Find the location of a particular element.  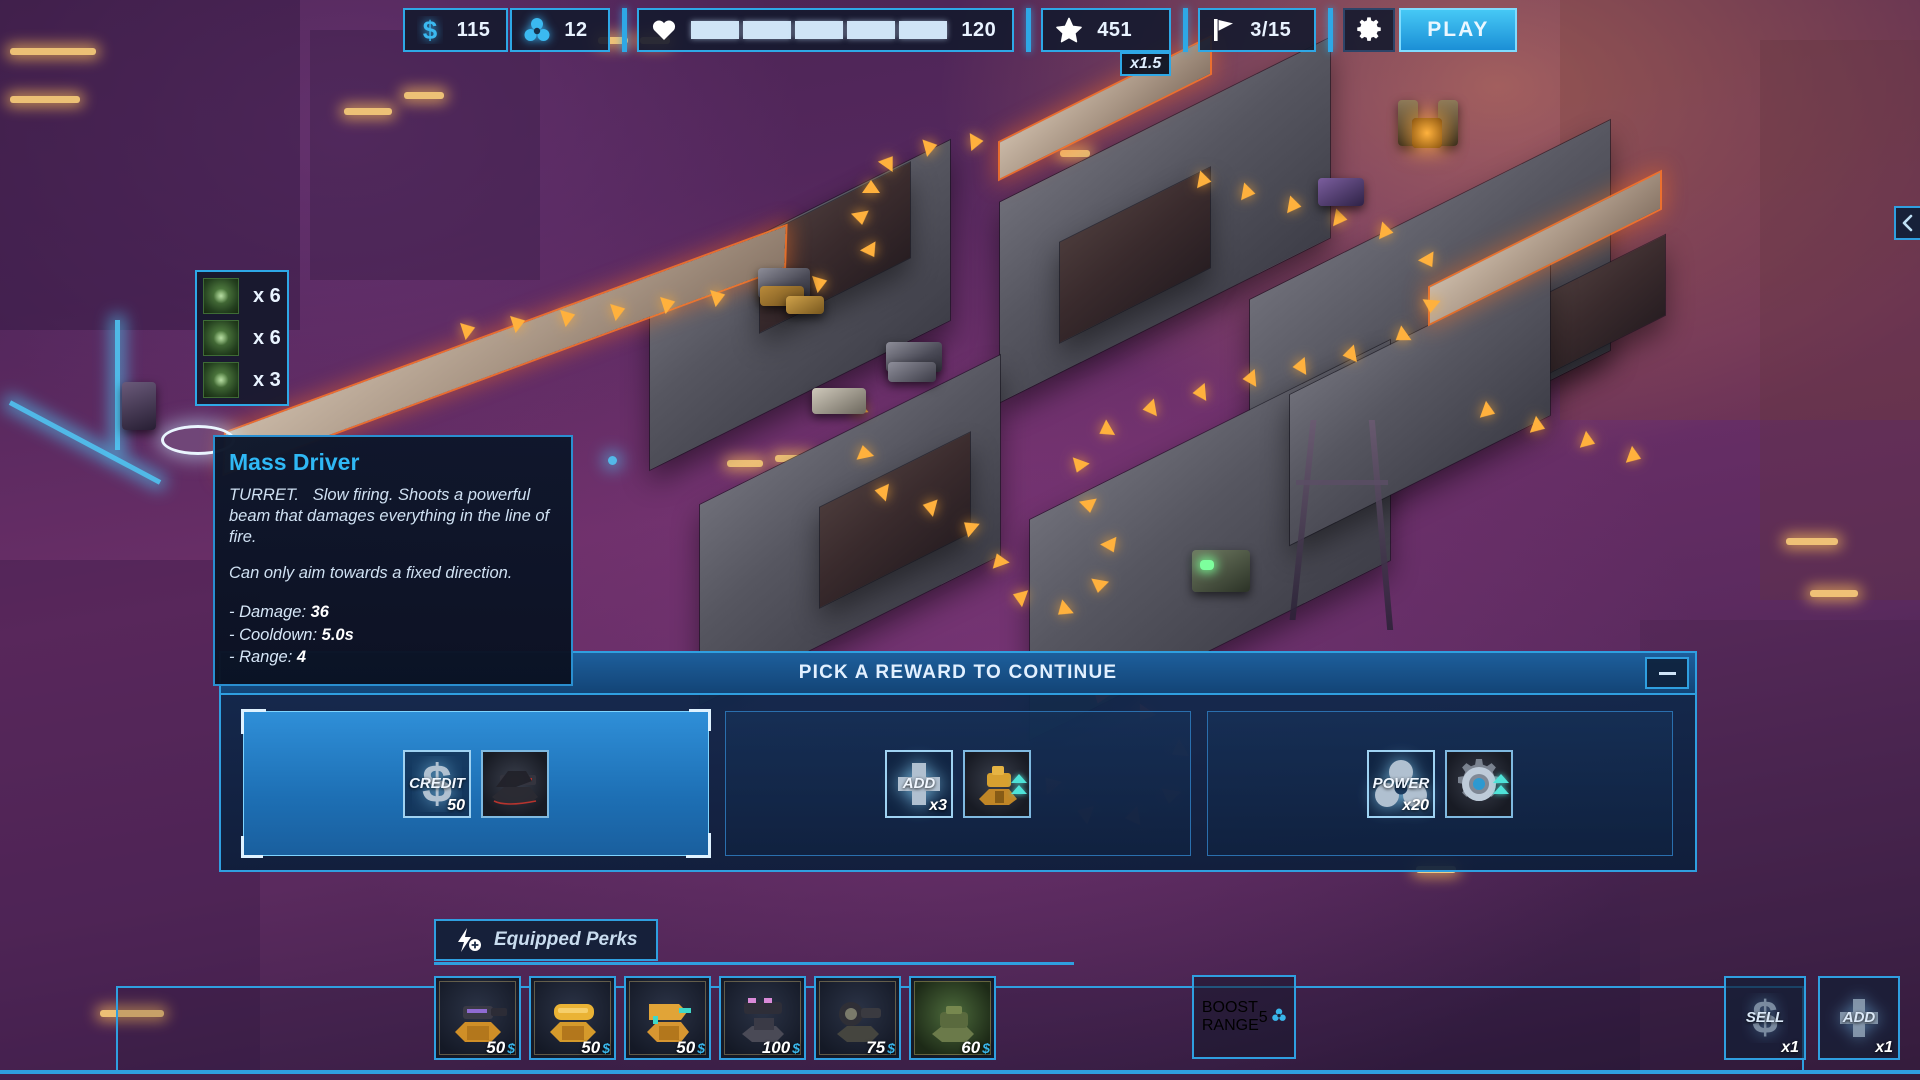

bottom-actions: $ SELL x1 ADD x1 is located at coordinates (1812, 1018).